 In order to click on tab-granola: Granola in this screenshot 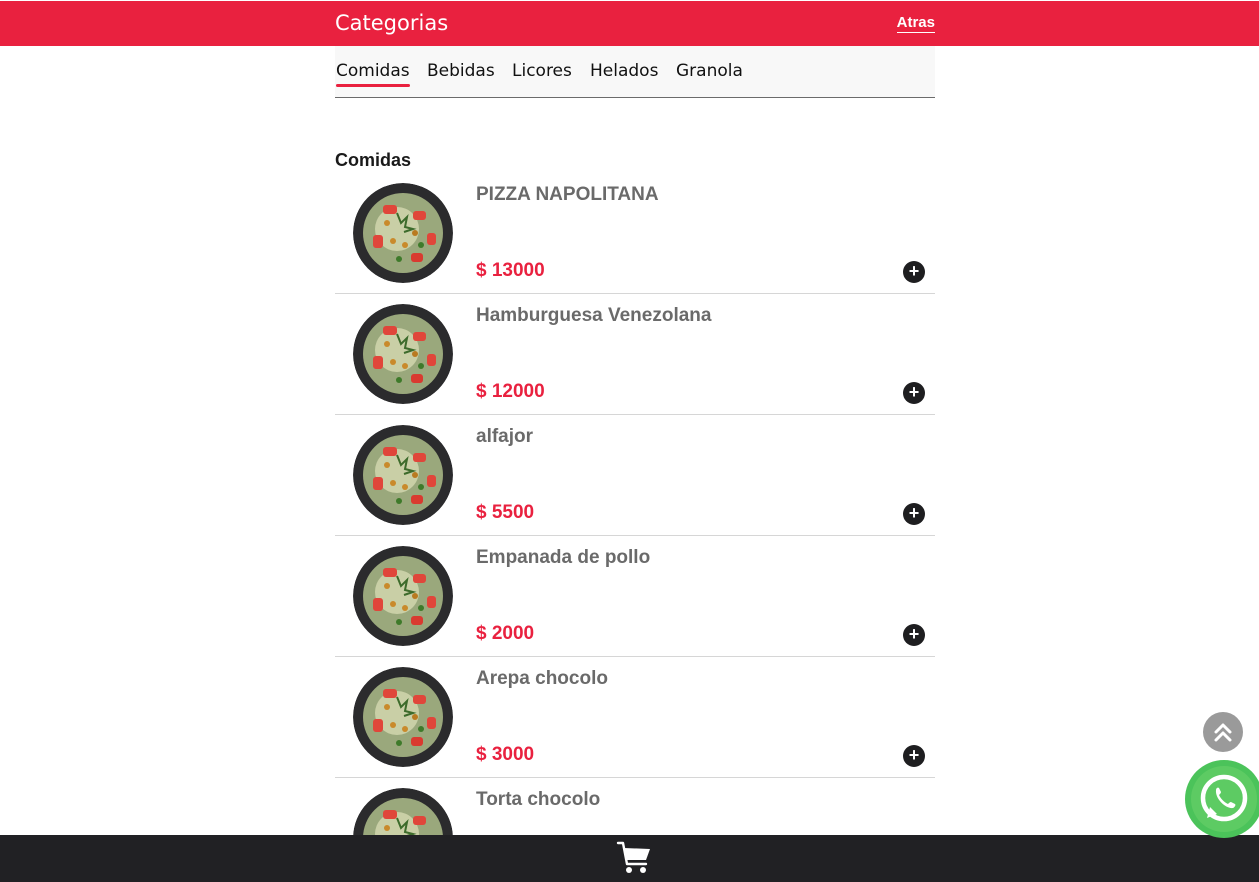, I will do `click(709, 71)`.